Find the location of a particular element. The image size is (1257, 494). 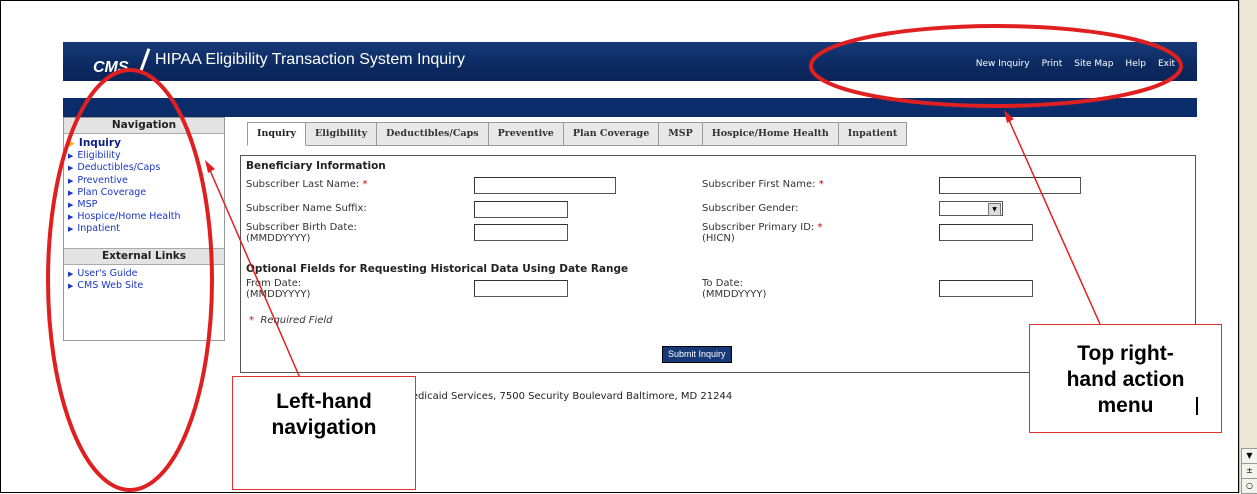

sidebar-item-label: User's Guide is located at coordinates (107, 273).